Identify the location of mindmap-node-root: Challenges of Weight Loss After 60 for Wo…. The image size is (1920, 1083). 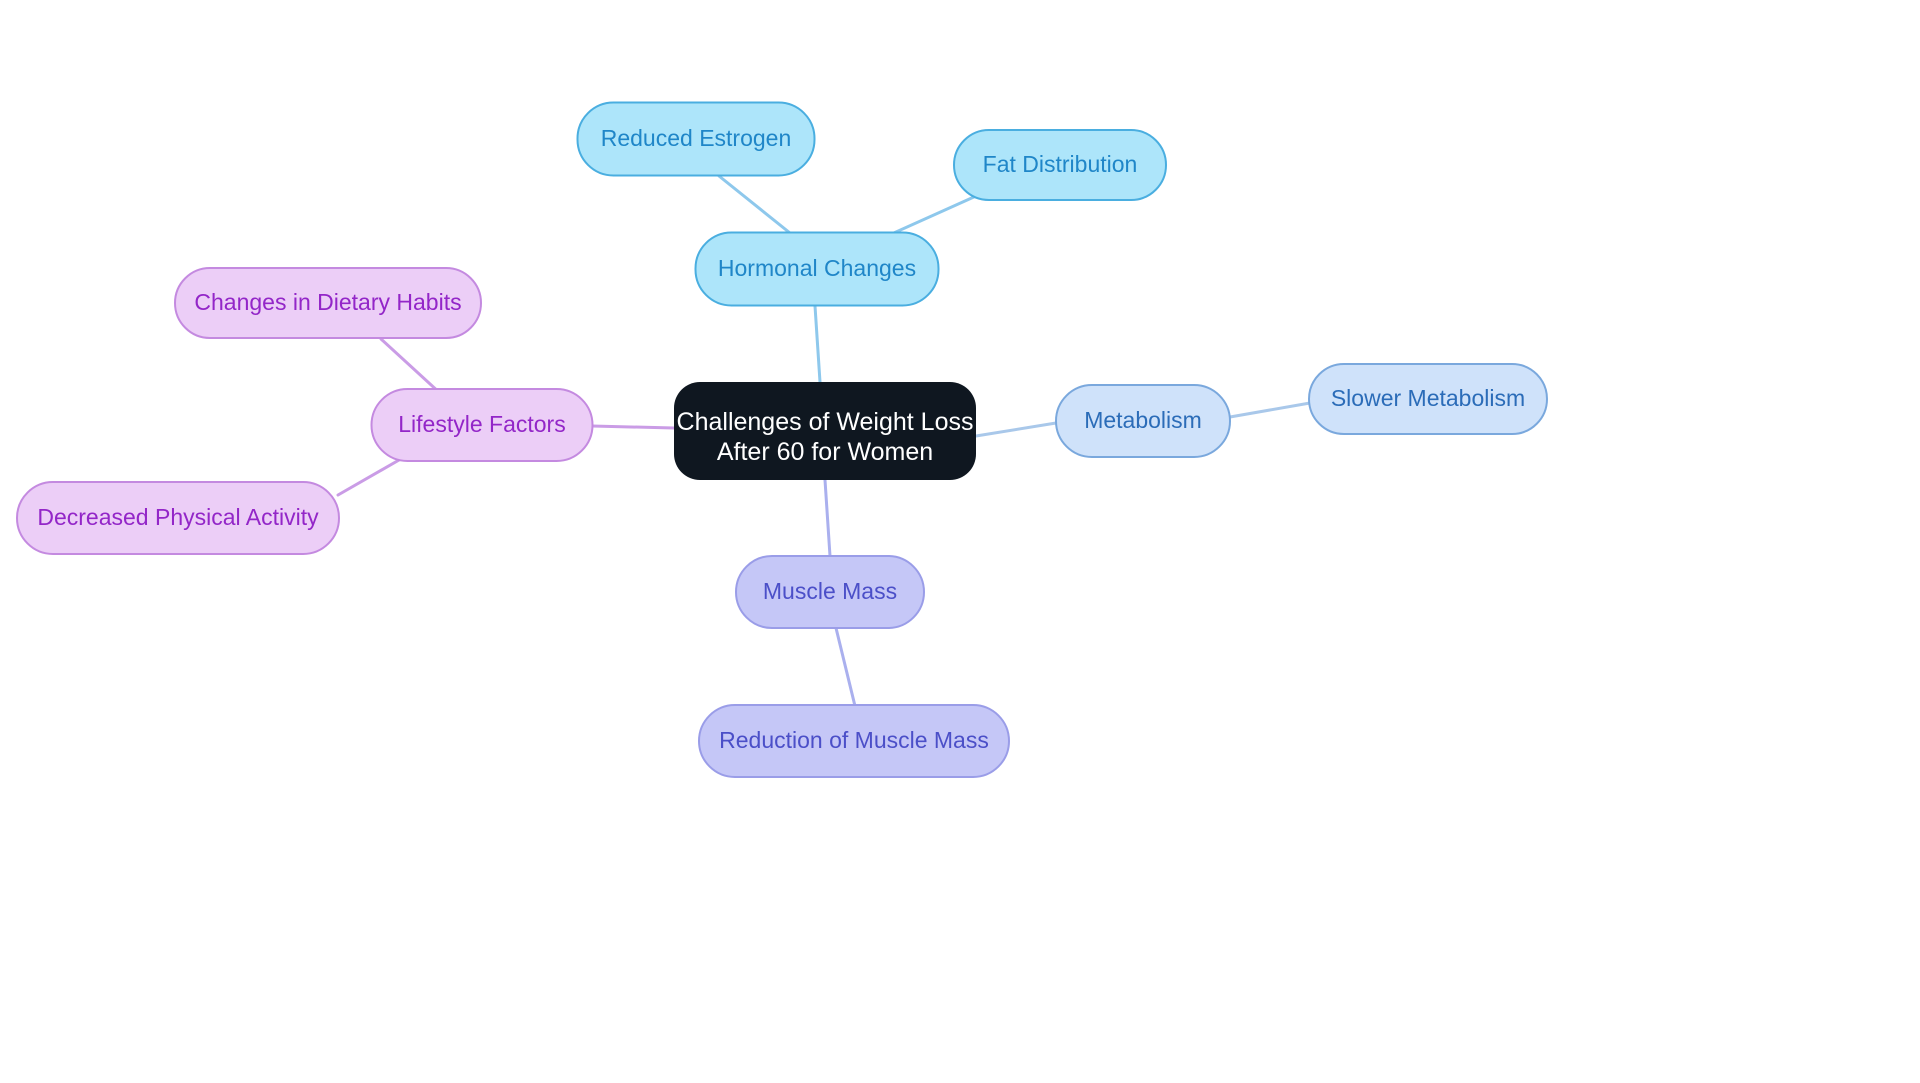
(825, 431).